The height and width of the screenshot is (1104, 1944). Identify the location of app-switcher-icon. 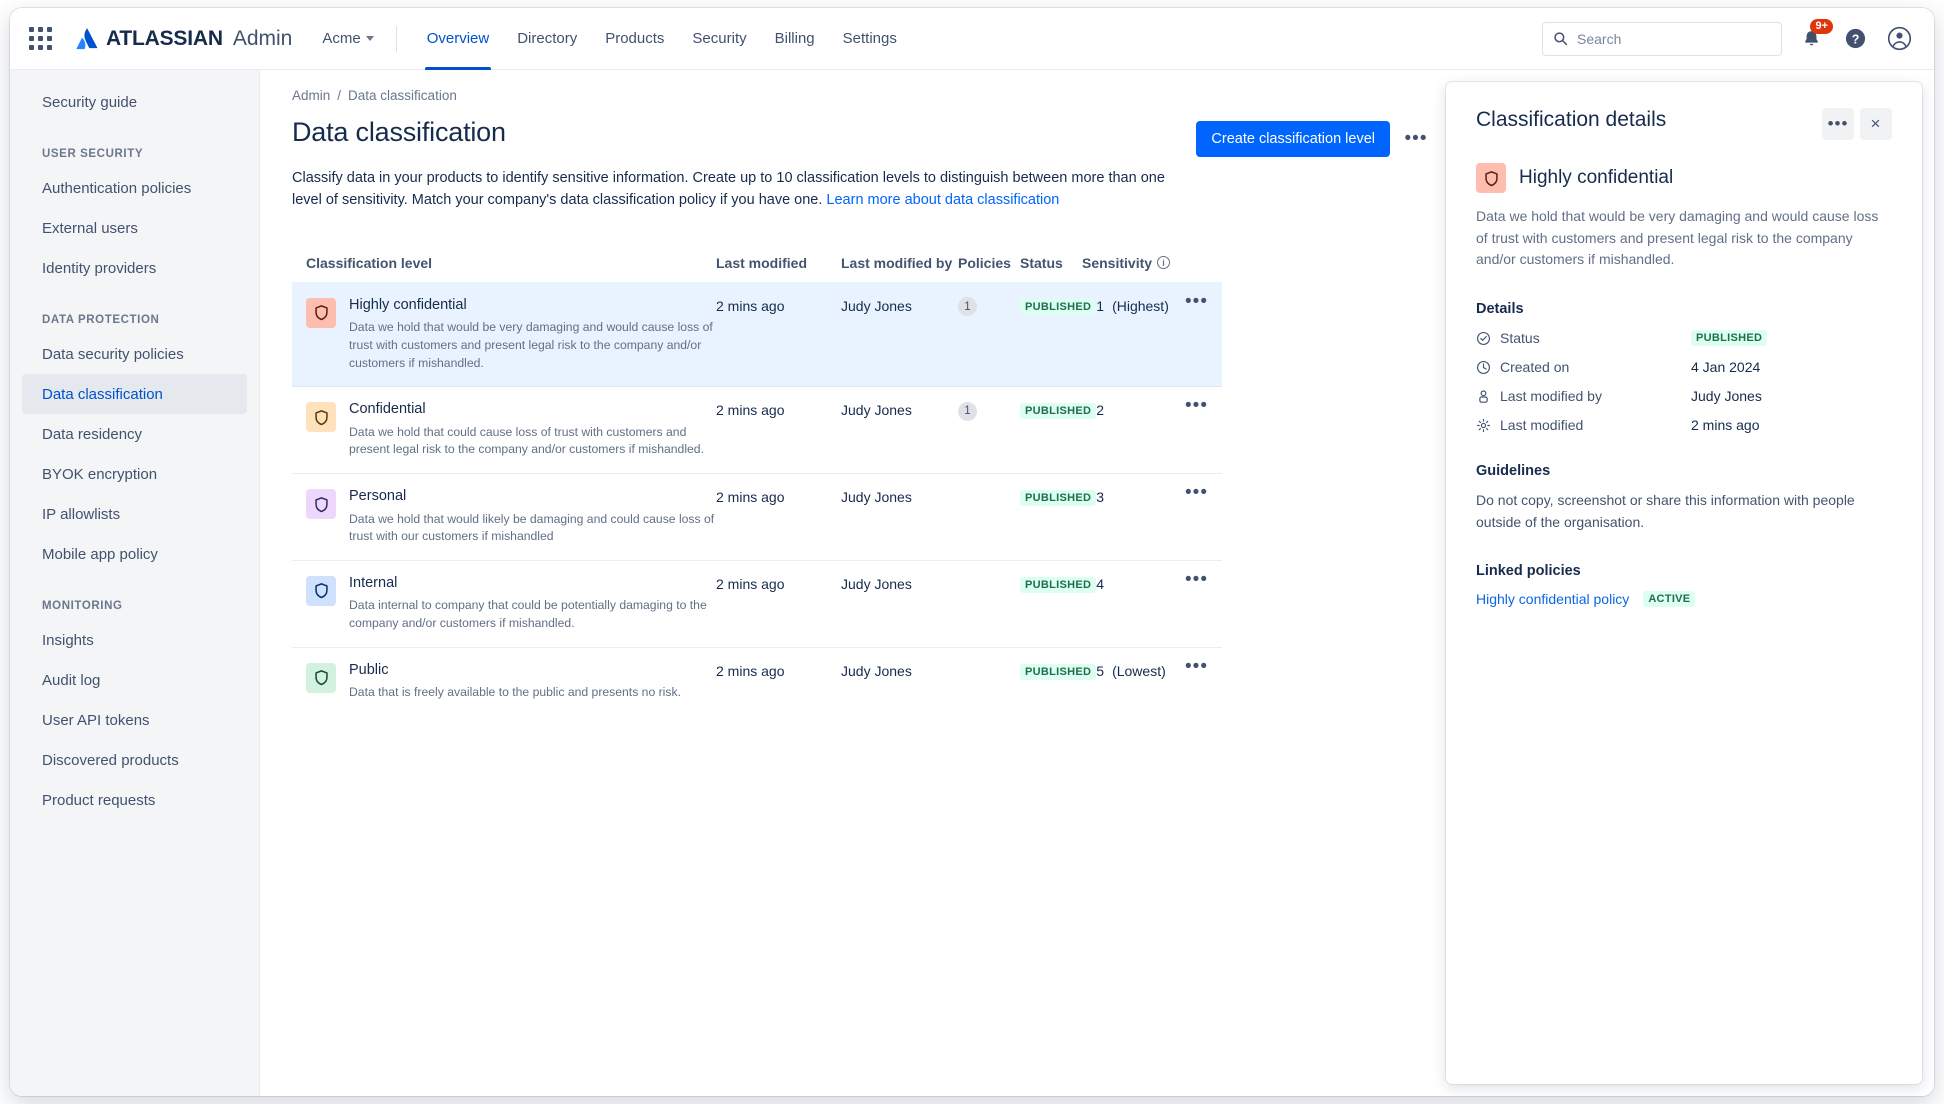
(41, 39).